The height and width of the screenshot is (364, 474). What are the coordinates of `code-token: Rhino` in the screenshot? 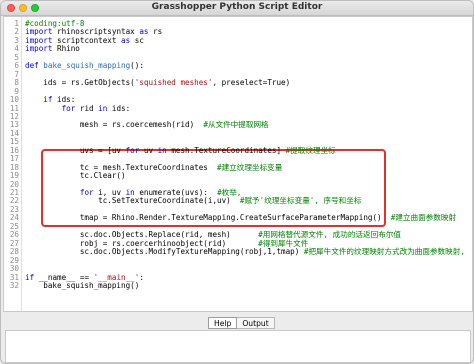 It's located at (66, 49).